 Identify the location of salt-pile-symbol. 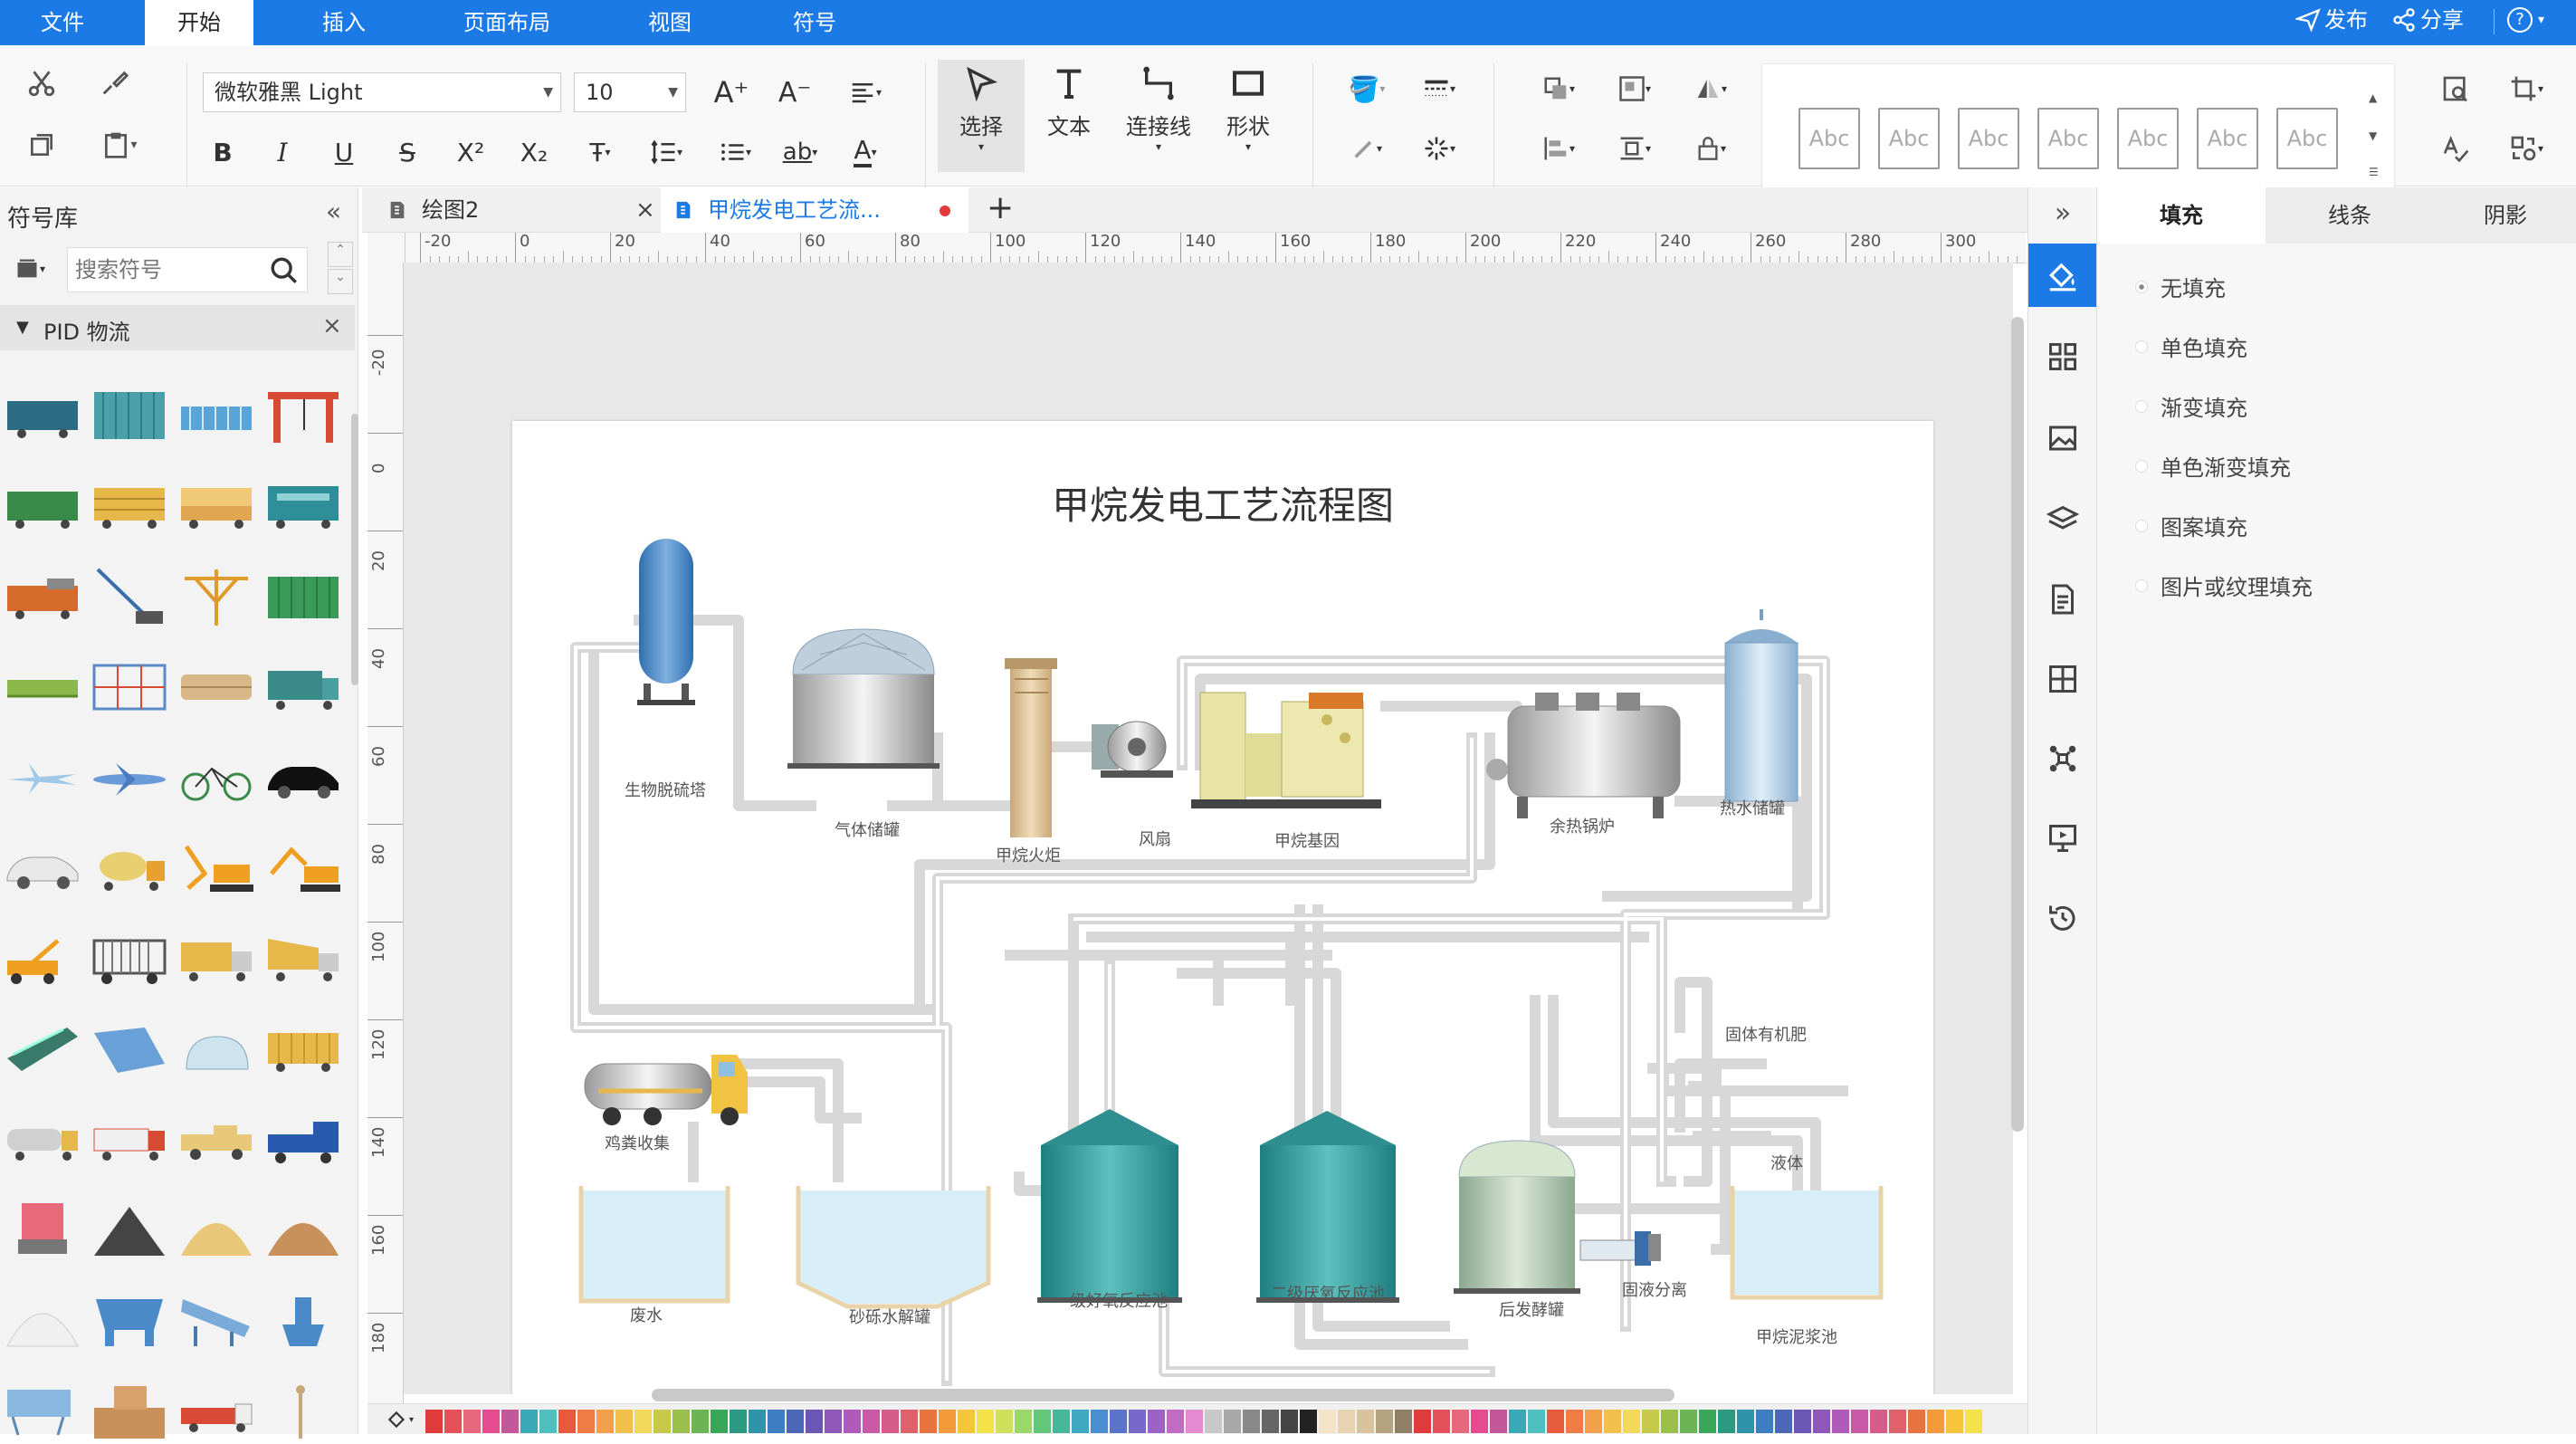
(42, 1321).